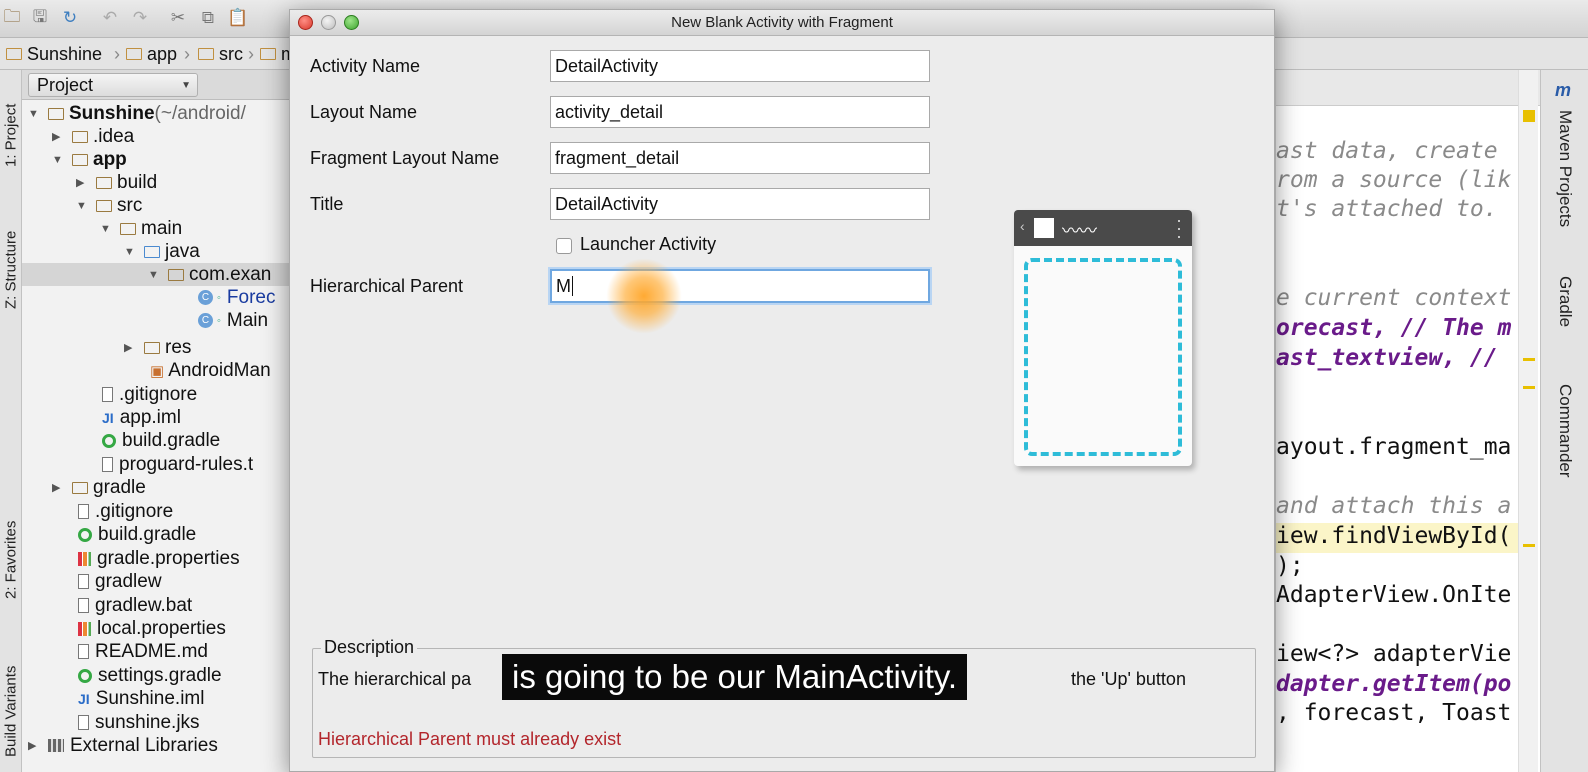  I want to click on tree-label: Sunshine.iml, so click(150, 698).